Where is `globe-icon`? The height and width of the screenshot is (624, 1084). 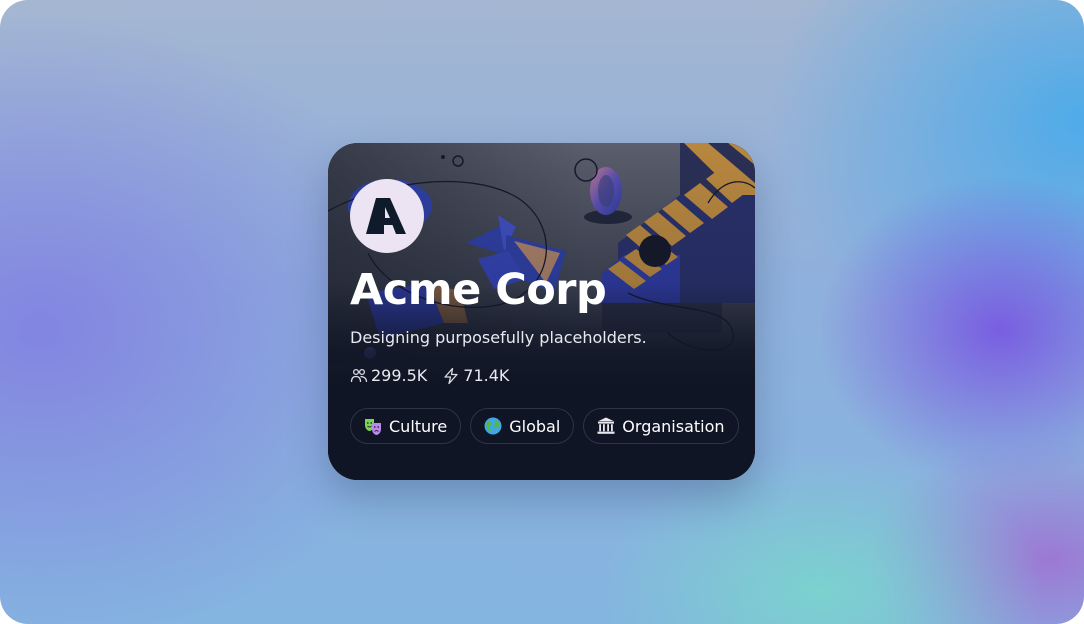 globe-icon is located at coordinates (493, 426).